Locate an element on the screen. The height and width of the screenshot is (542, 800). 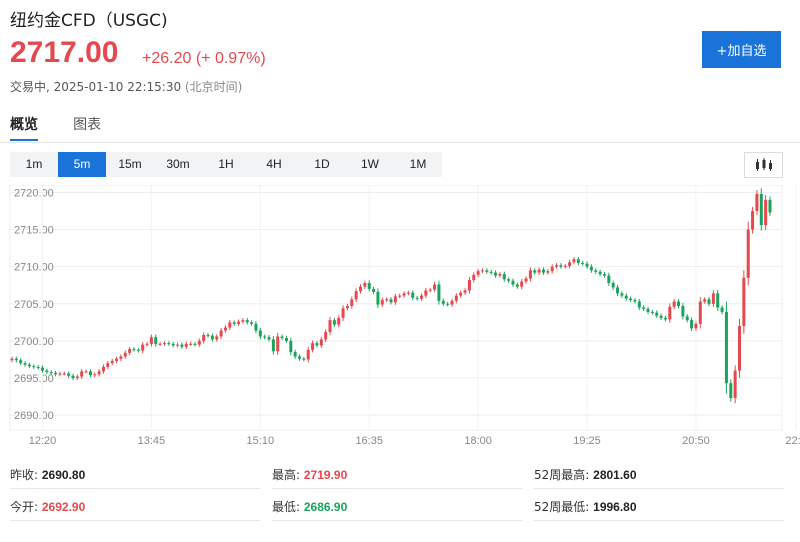
tab-overview: 概览 is located at coordinates (24, 127).